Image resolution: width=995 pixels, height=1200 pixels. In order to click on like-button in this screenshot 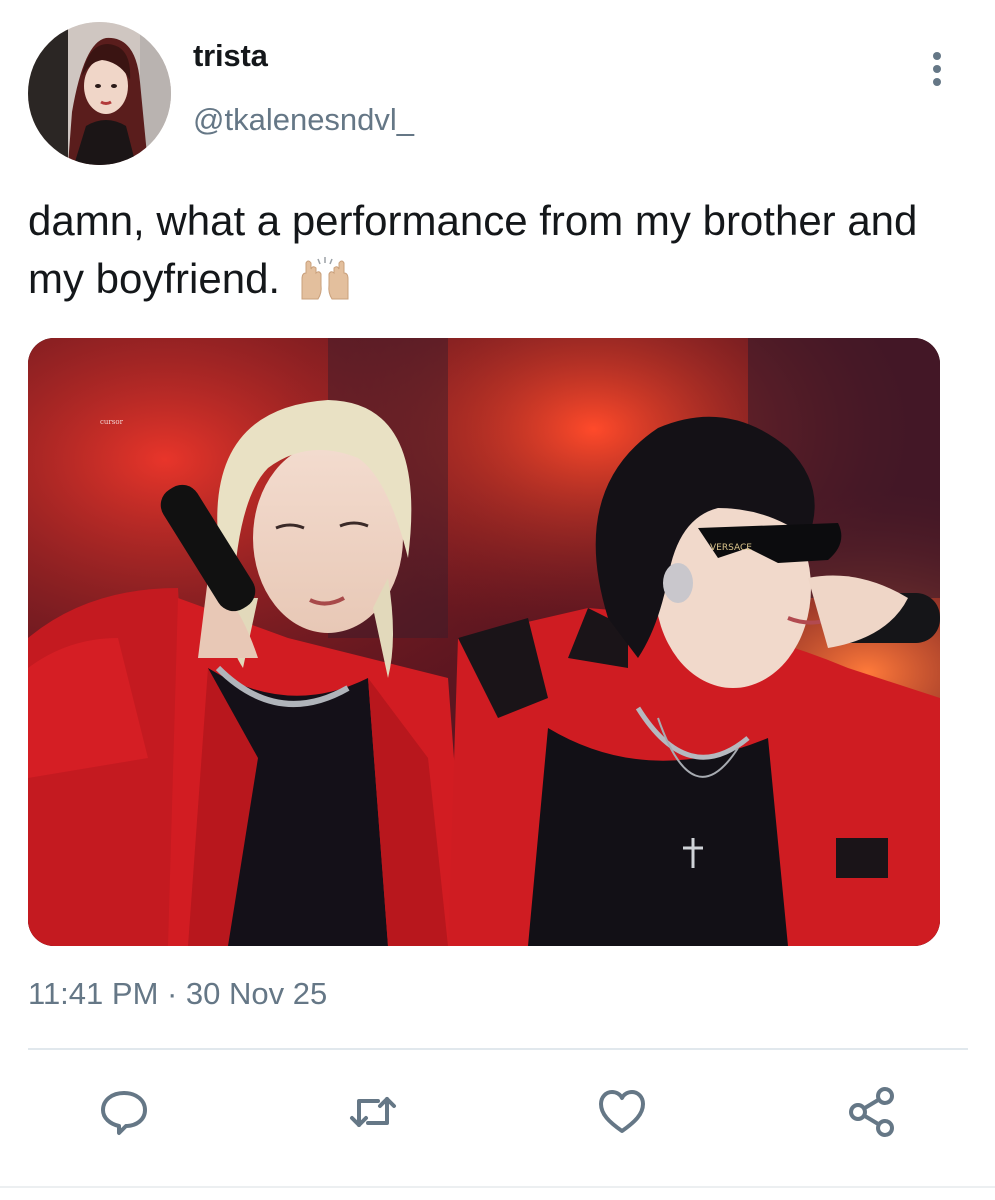, I will do `click(622, 1112)`.